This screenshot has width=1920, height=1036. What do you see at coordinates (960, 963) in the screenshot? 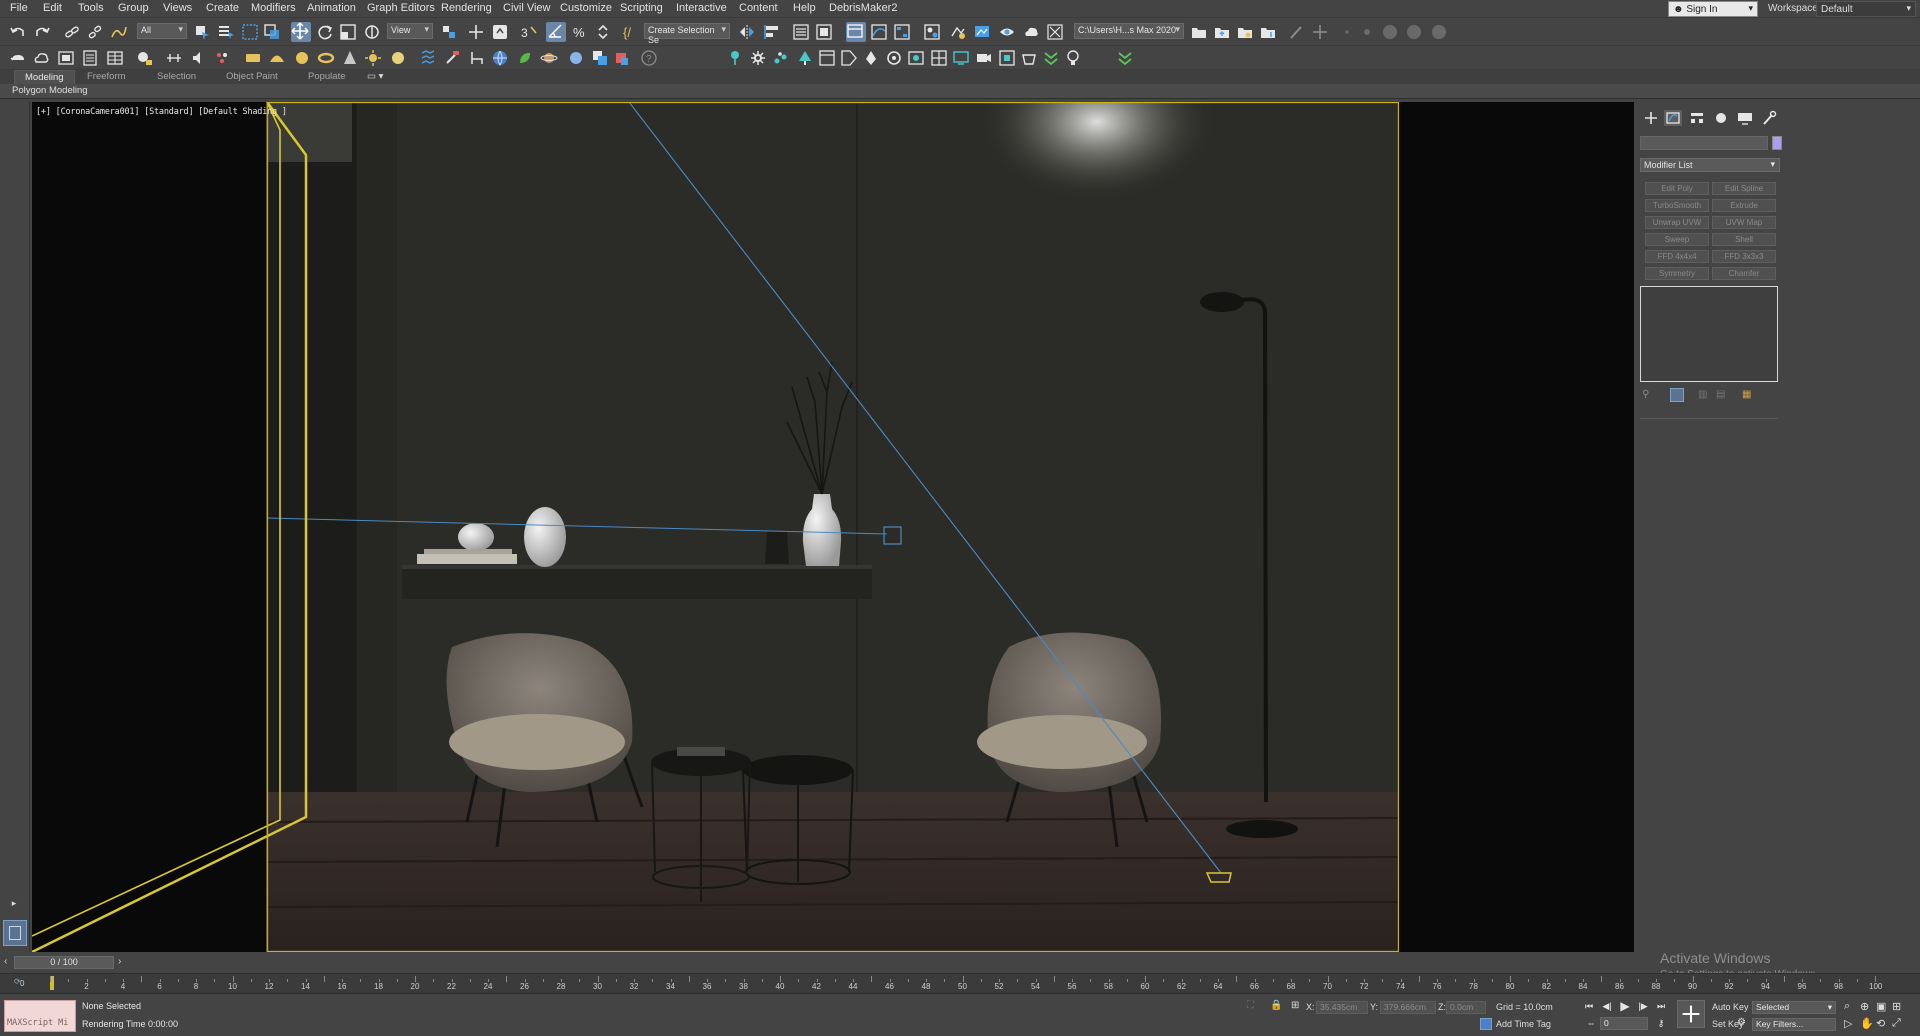
I see `time-slider: ‹ 0 / 100 ›` at bounding box center [960, 963].